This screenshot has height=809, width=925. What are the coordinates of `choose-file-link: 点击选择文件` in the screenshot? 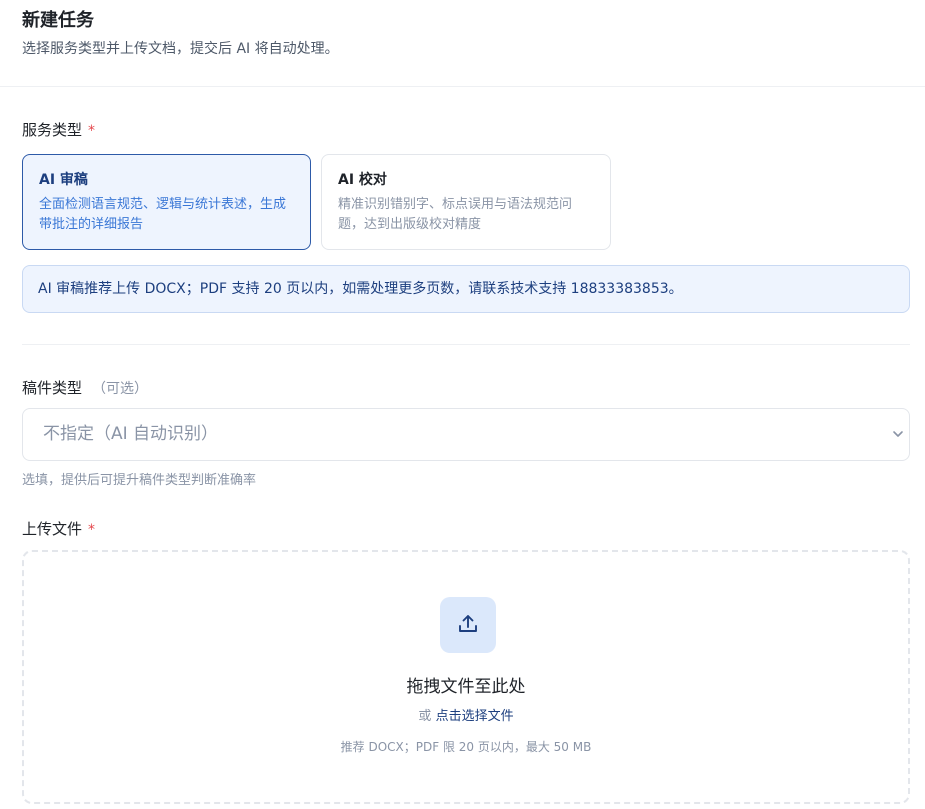 It's located at (475, 716).